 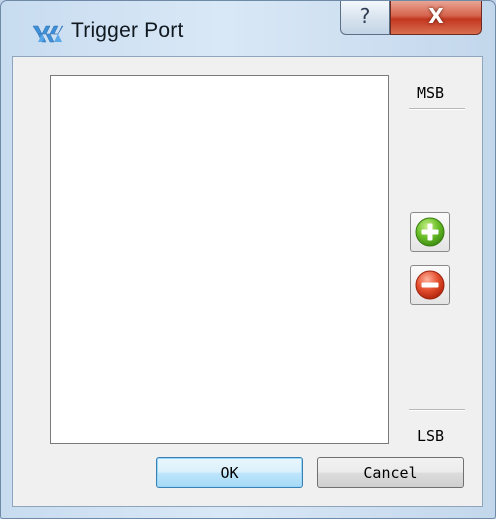 What do you see at coordinates (248, 32) in the screenshot?
I see `title-bar: Trigger Port ? X` at bounding box center [248, 32].